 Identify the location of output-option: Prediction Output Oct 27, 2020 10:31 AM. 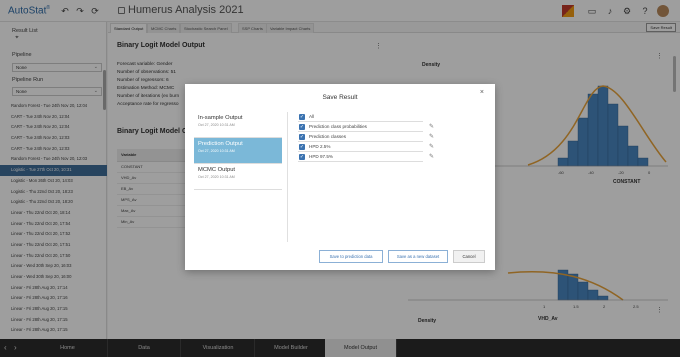
(238, 151).